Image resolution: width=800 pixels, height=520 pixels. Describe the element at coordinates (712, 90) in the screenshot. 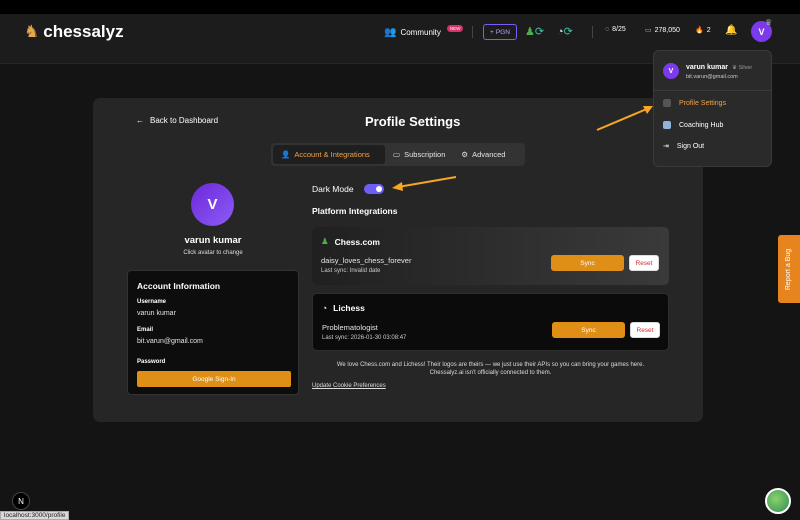

I see `menu-divider` at that location.